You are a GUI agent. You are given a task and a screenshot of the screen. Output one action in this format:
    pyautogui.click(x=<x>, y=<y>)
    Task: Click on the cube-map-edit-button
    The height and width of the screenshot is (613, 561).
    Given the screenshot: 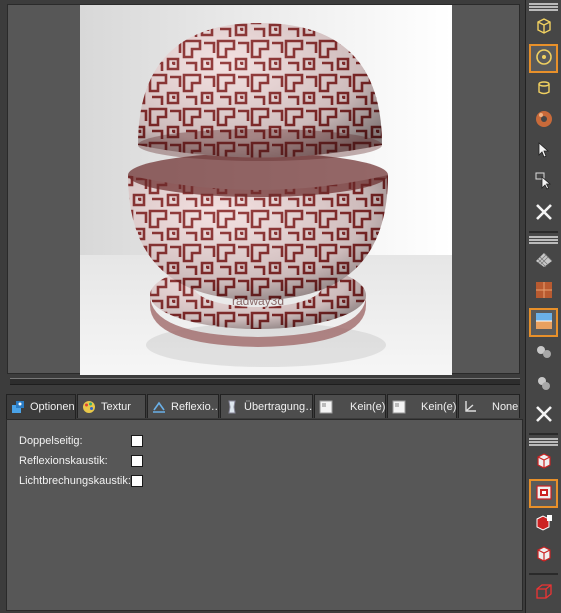 What is the action you would take?
    pyautogui.click(x=543, y=493)
    